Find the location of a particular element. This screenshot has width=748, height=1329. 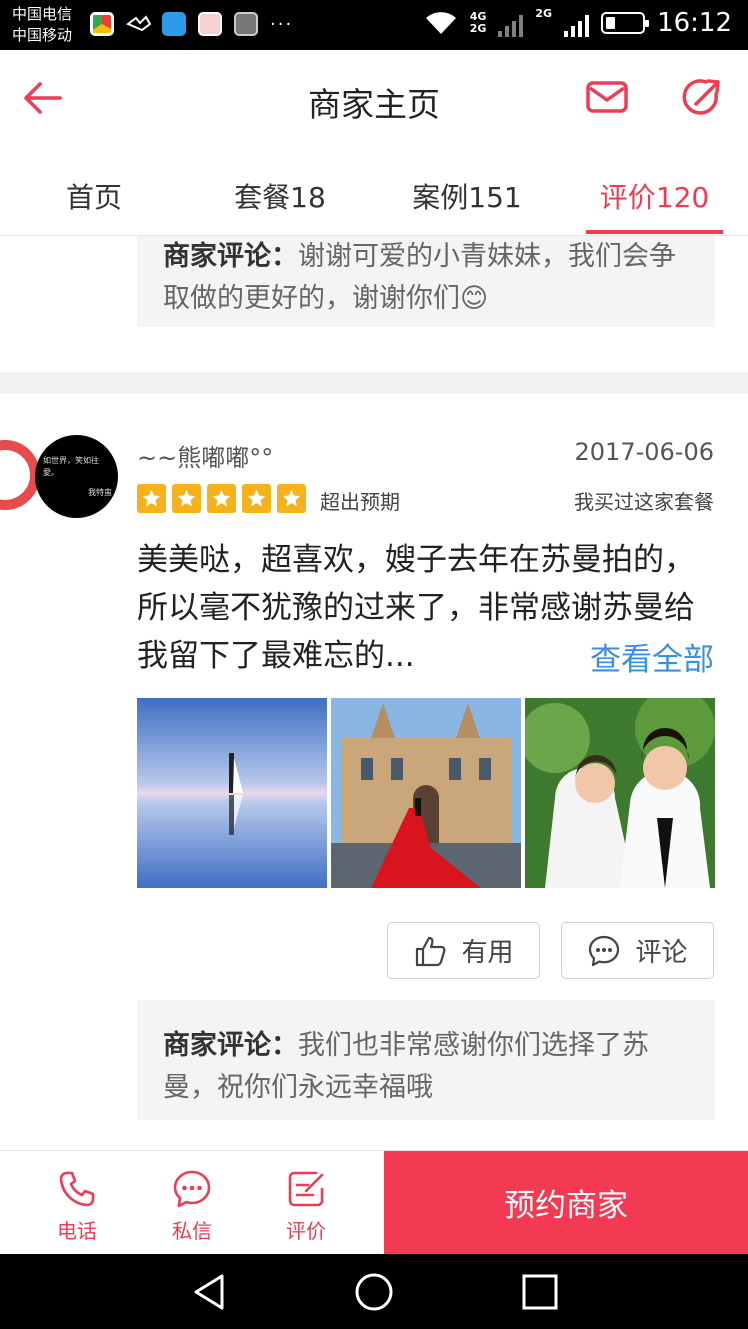

carrier-1: 中国电信 is located at coordinates (42, 14).